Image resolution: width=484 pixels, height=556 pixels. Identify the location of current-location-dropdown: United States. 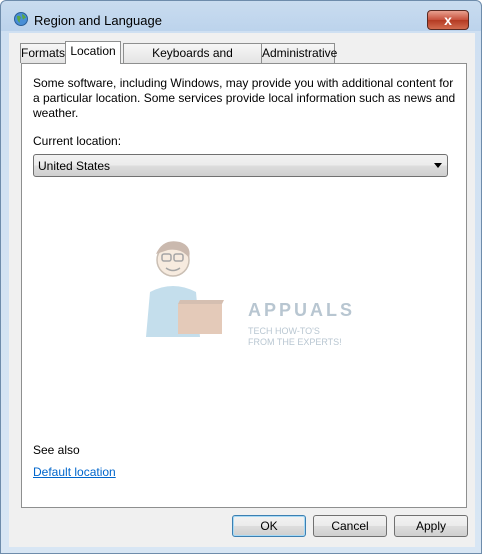
(240, 165).